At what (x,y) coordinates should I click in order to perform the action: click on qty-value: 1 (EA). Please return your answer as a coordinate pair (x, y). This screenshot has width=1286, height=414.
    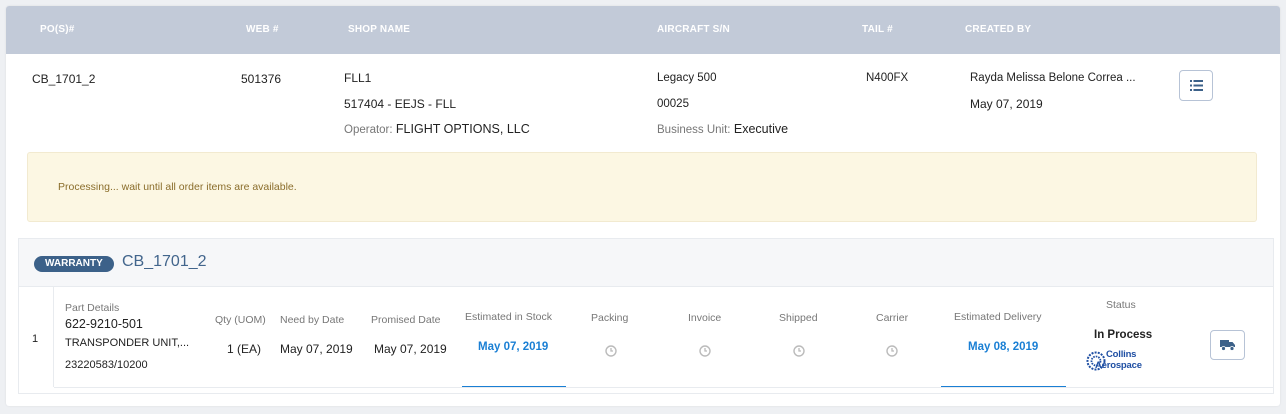
    Looking at the image, I should click on (244, 349).